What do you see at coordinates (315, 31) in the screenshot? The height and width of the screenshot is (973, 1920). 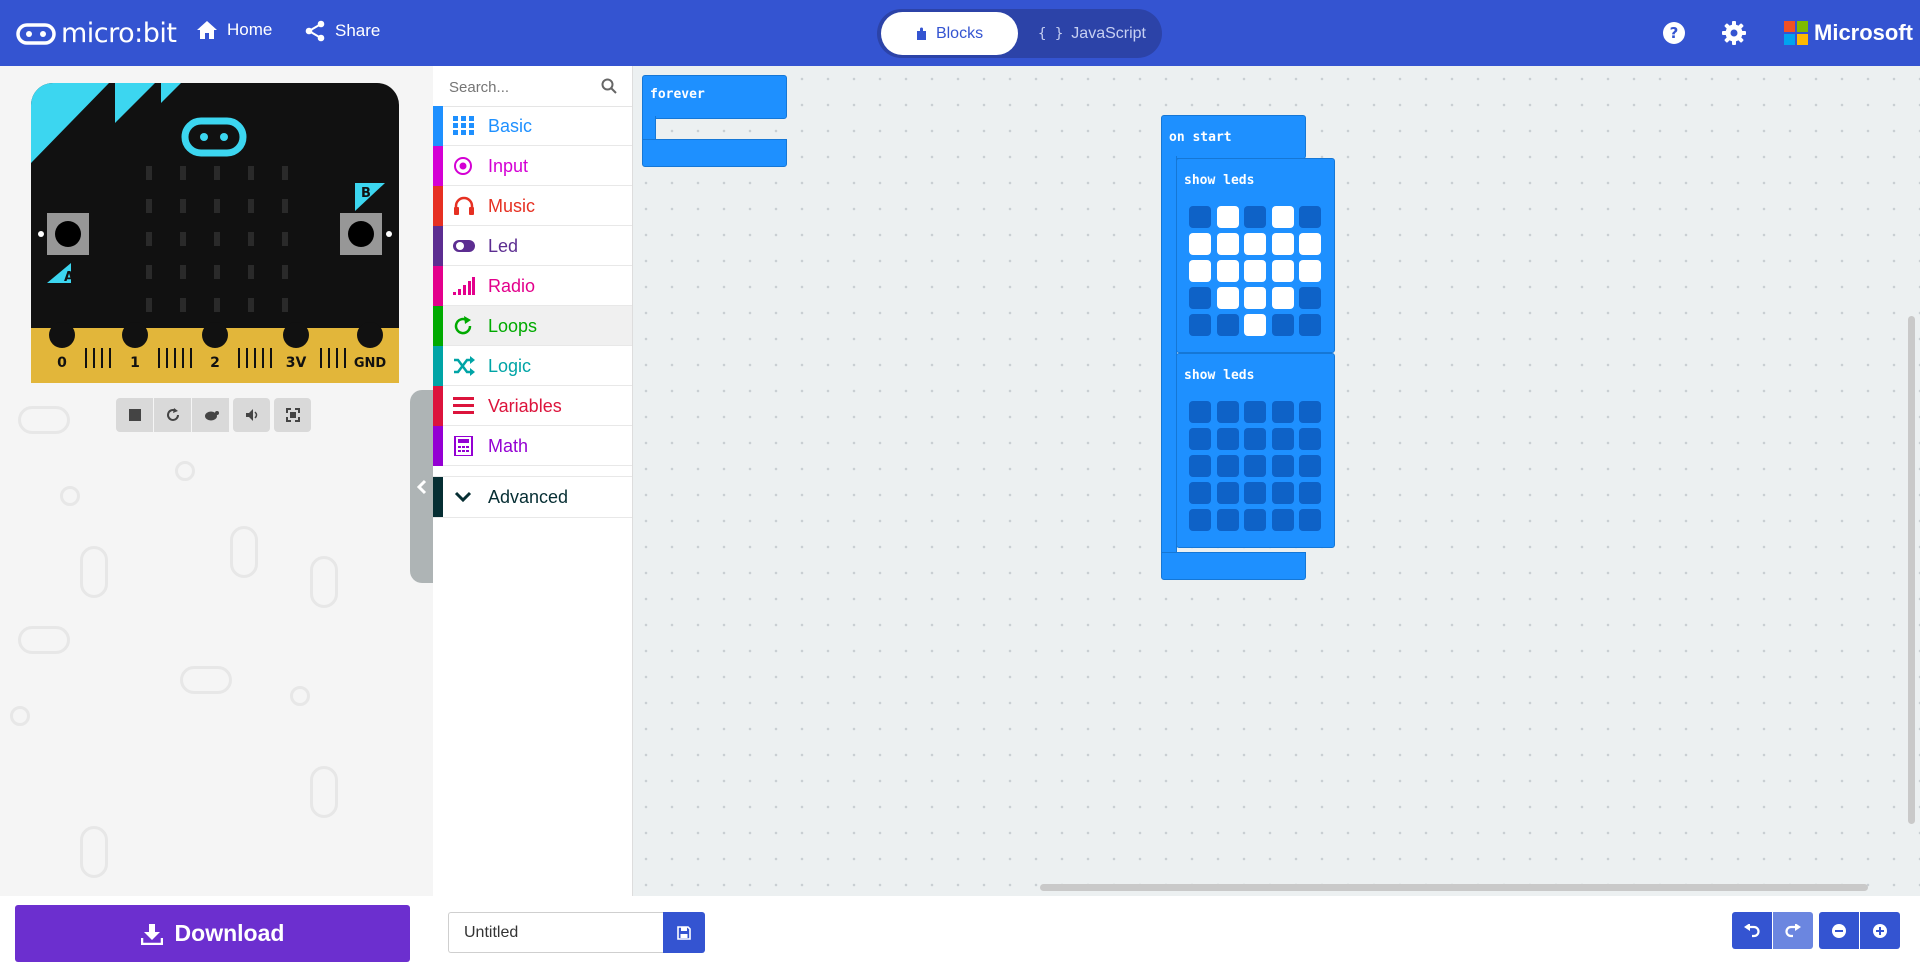 I see `share-icon` at bounding box center [315, 31].